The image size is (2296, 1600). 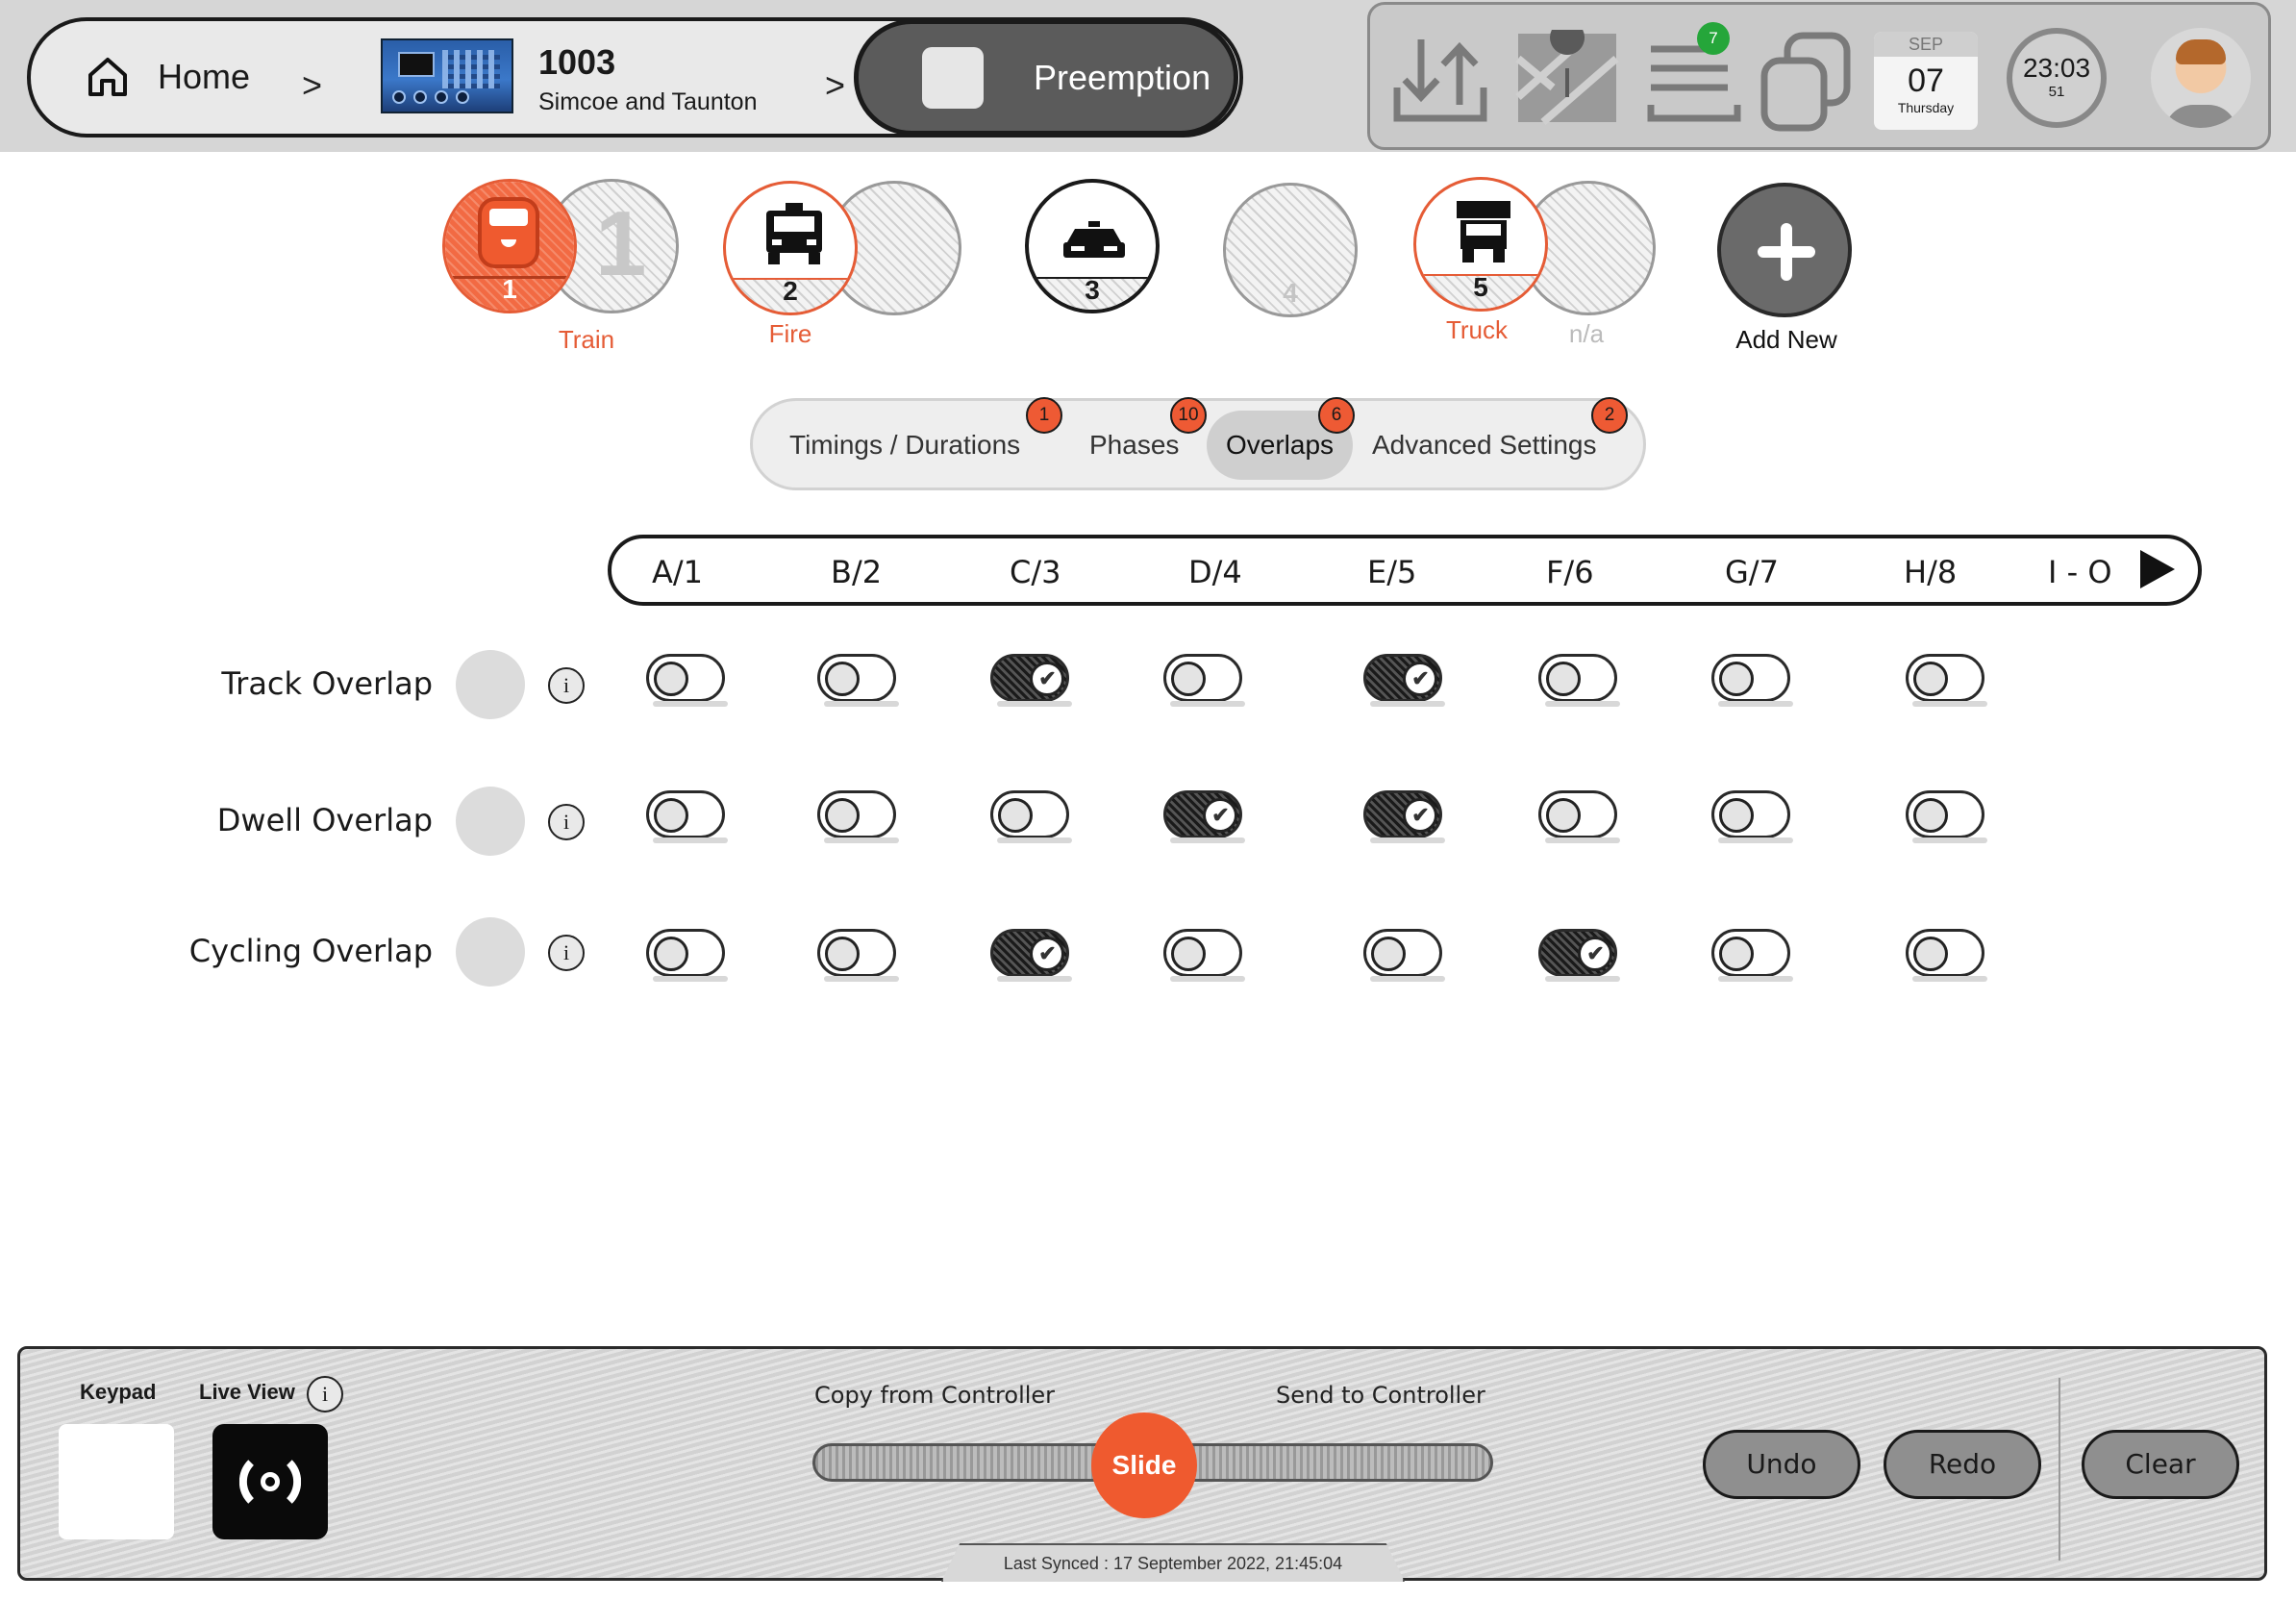 What do you see at coordinates (935, 1395) in the screenshot?
I see `copy-from-controller-label: Copy from Controller` at bounding box center [935, 1395].